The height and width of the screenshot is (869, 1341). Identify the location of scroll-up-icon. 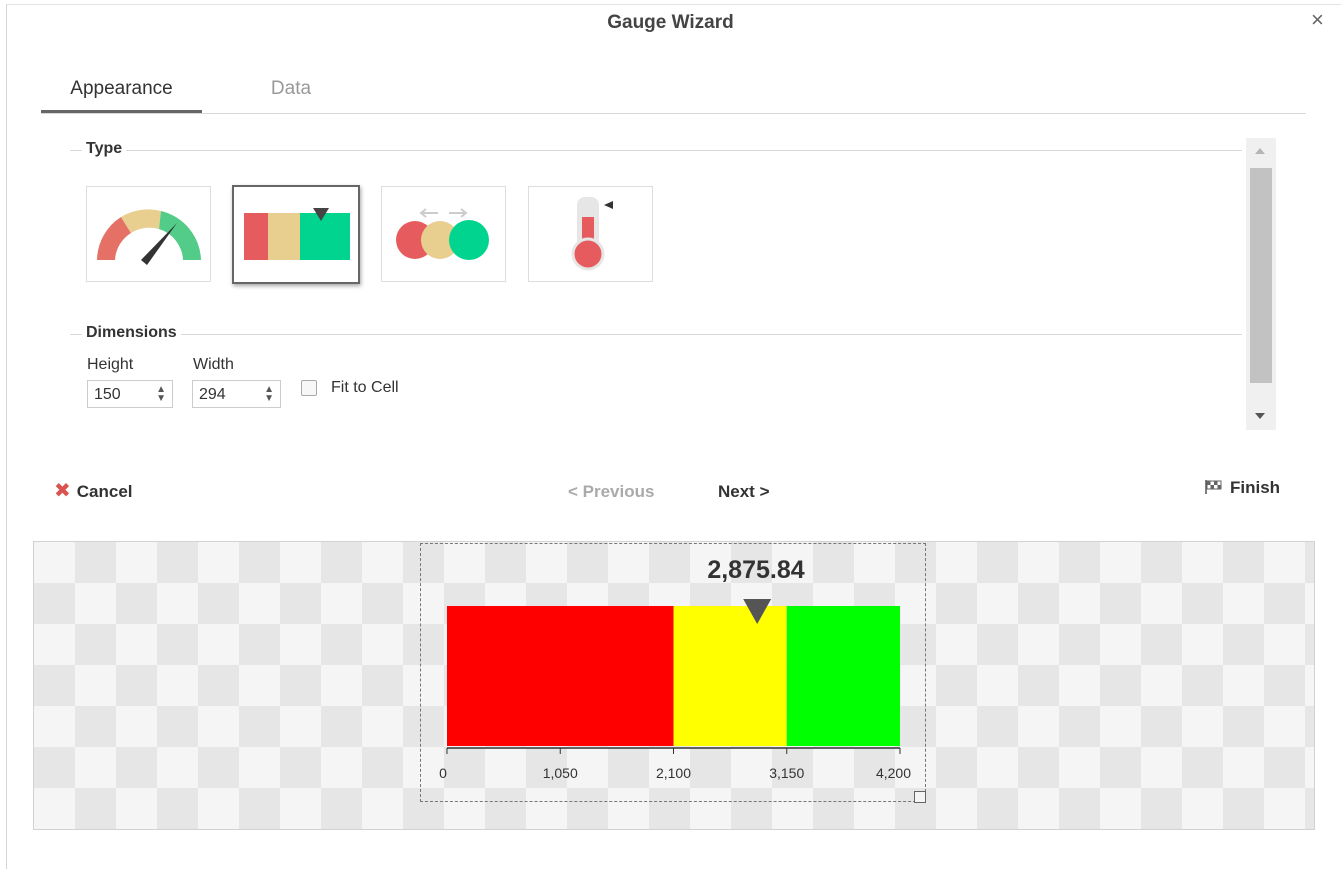
(1260, 151).